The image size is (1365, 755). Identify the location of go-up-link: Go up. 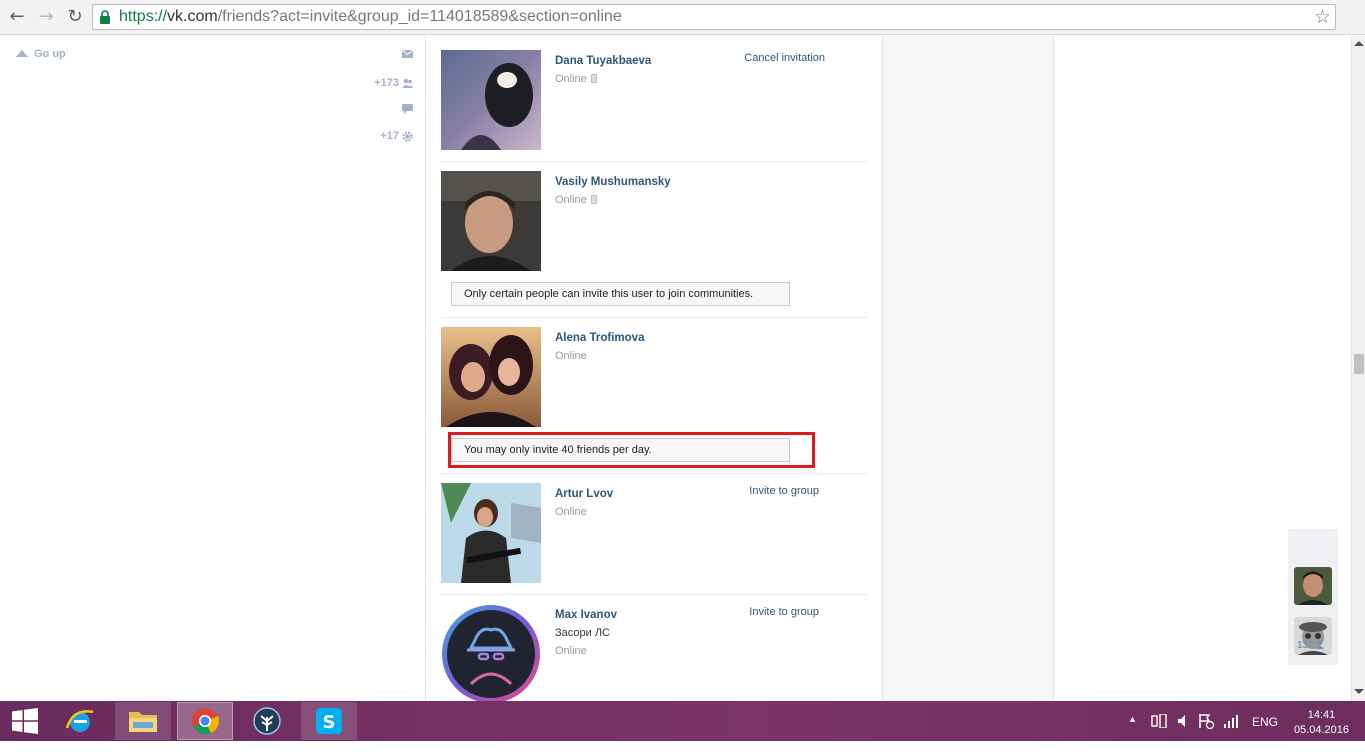
(41, 54).